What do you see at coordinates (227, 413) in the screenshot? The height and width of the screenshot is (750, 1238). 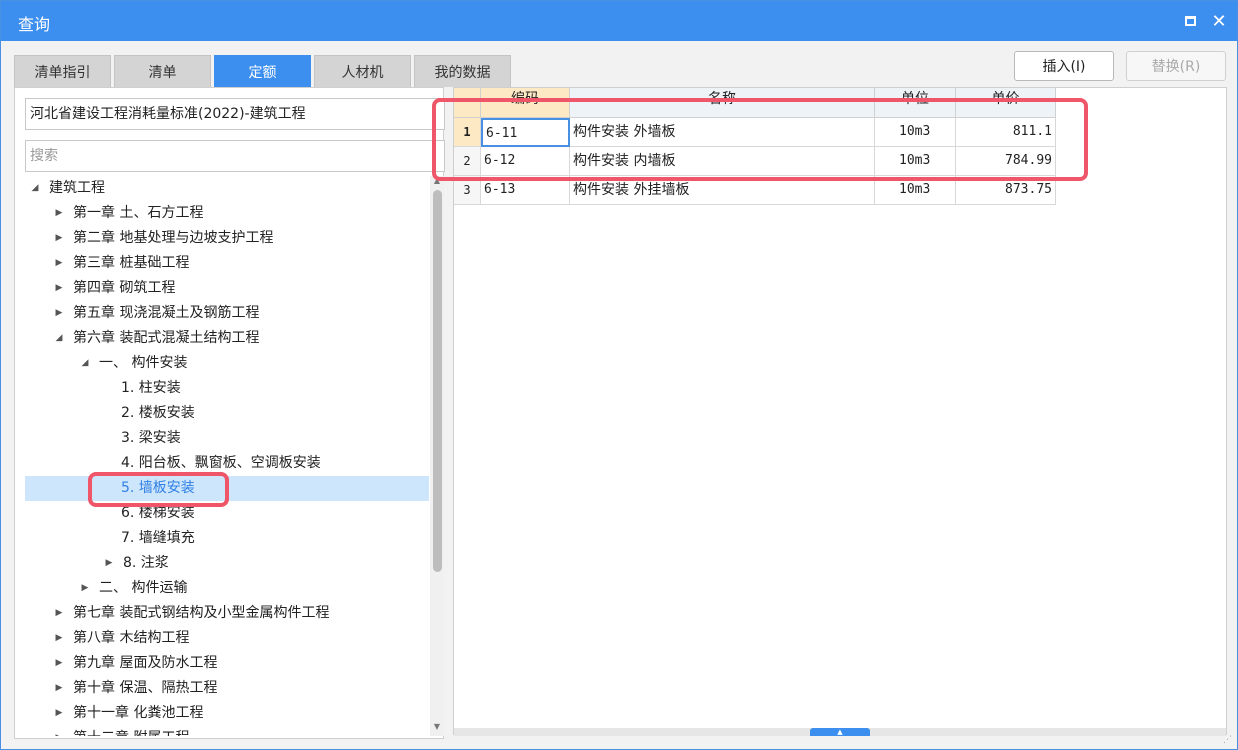 I see `tree-item: 2. 楼板安装` at bounding box center [227, 413].